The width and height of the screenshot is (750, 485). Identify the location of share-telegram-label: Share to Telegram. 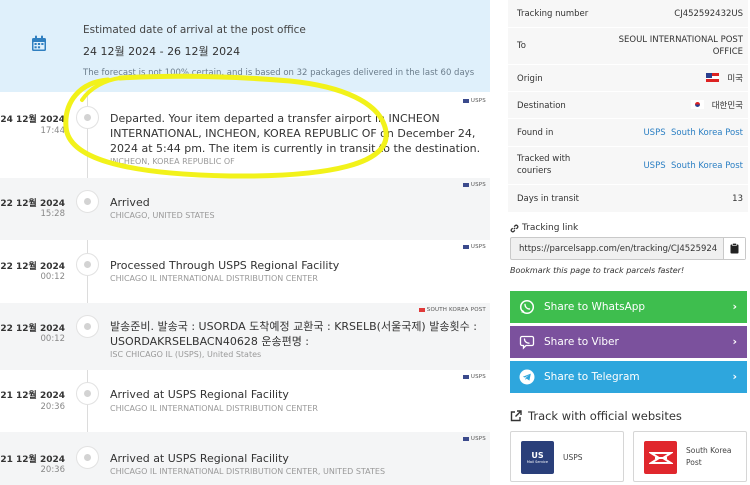
(592, 377).